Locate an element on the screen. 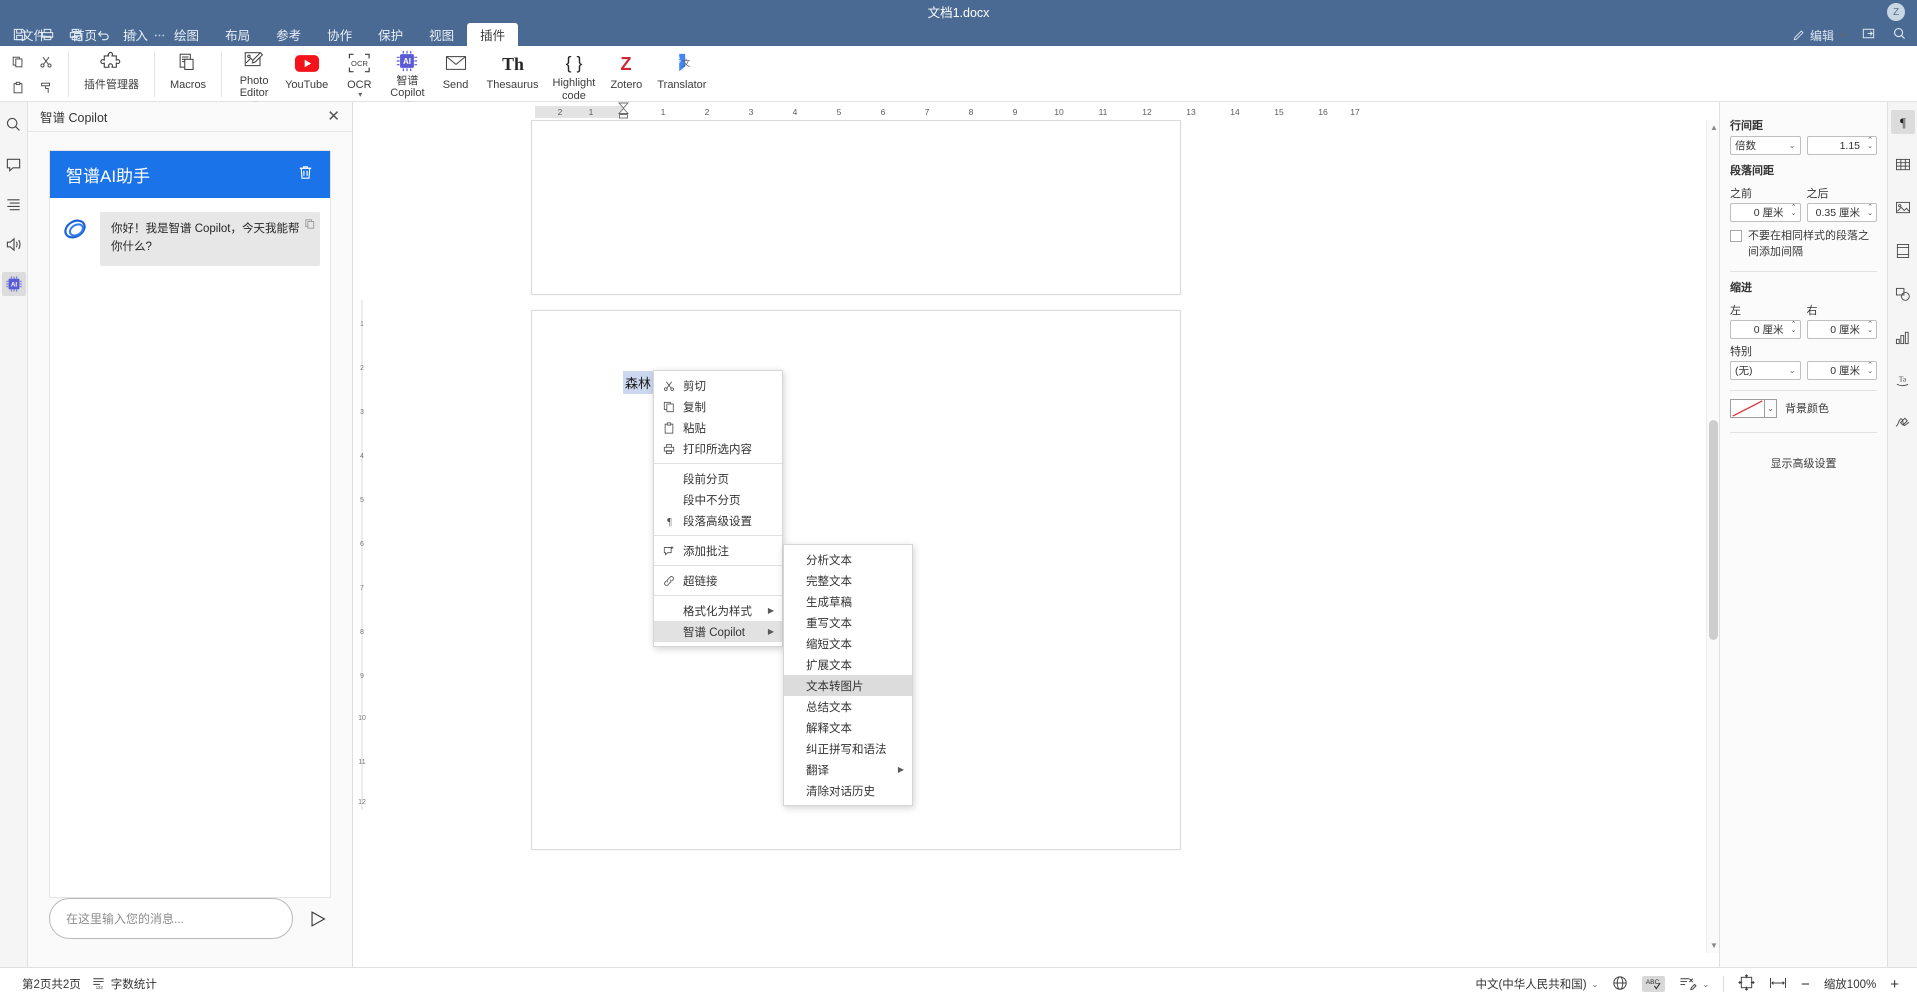 The height and width of the screenshot is (1000, 1917). sidebar-item-text-to-speech is located at coordinates (14, 244).